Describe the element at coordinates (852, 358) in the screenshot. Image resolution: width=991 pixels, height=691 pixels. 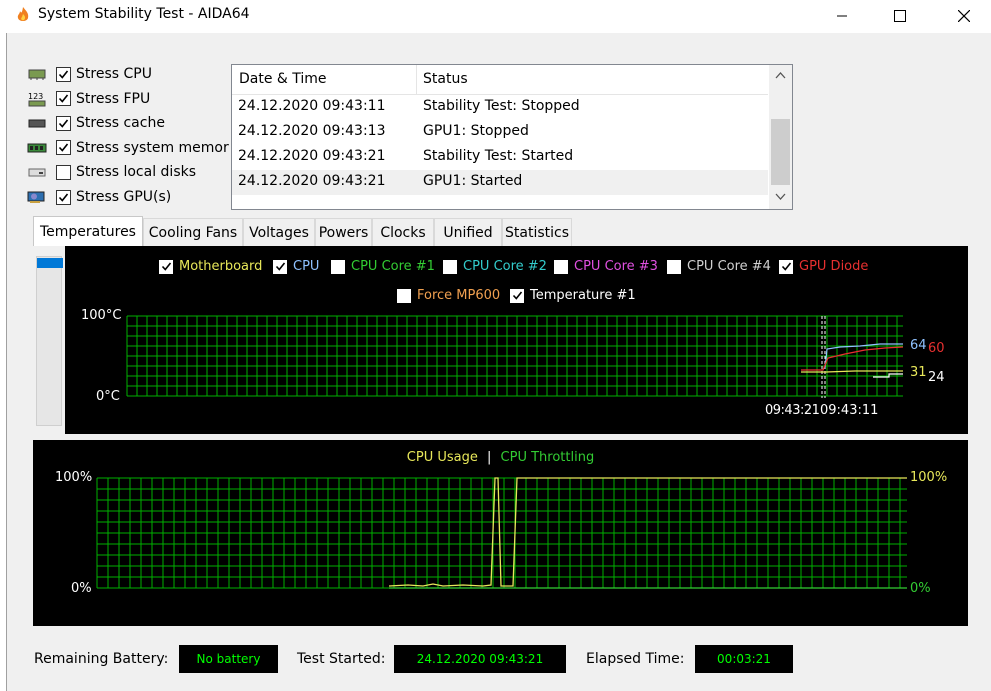
I see `gpu-diode-line` at that location.